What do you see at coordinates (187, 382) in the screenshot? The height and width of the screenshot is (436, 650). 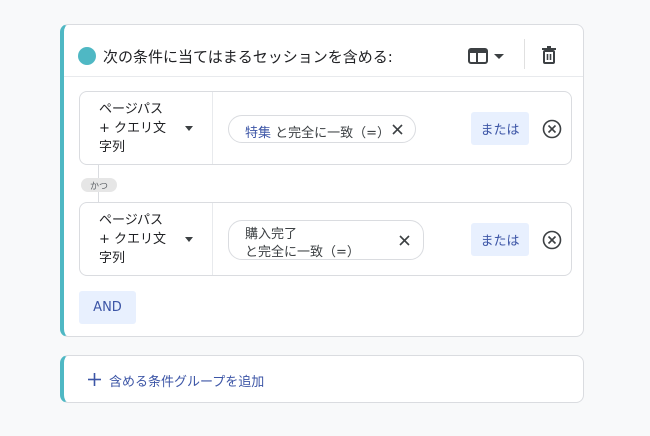 I see `add-group-label: 含める条件グループを追加` at bounding box center [187, 382].